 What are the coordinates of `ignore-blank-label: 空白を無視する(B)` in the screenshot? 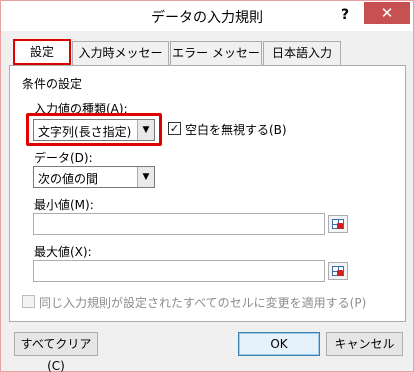 It's located at (236, 130).